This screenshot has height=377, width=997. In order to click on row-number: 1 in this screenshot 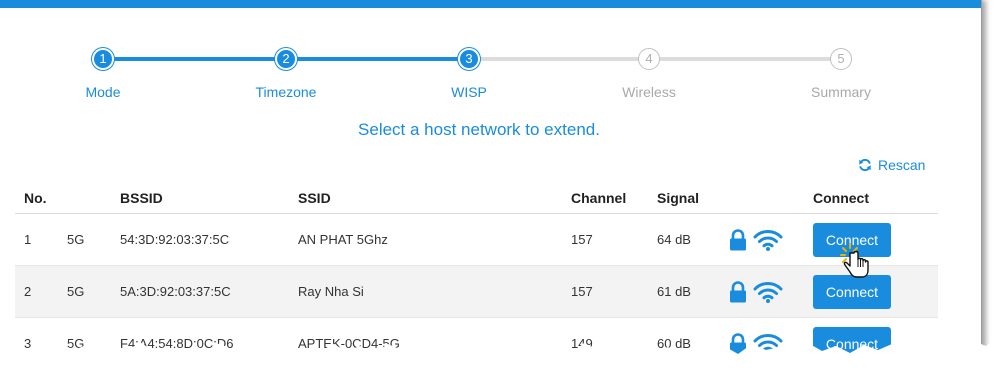, I will do `click(28, 239)`.